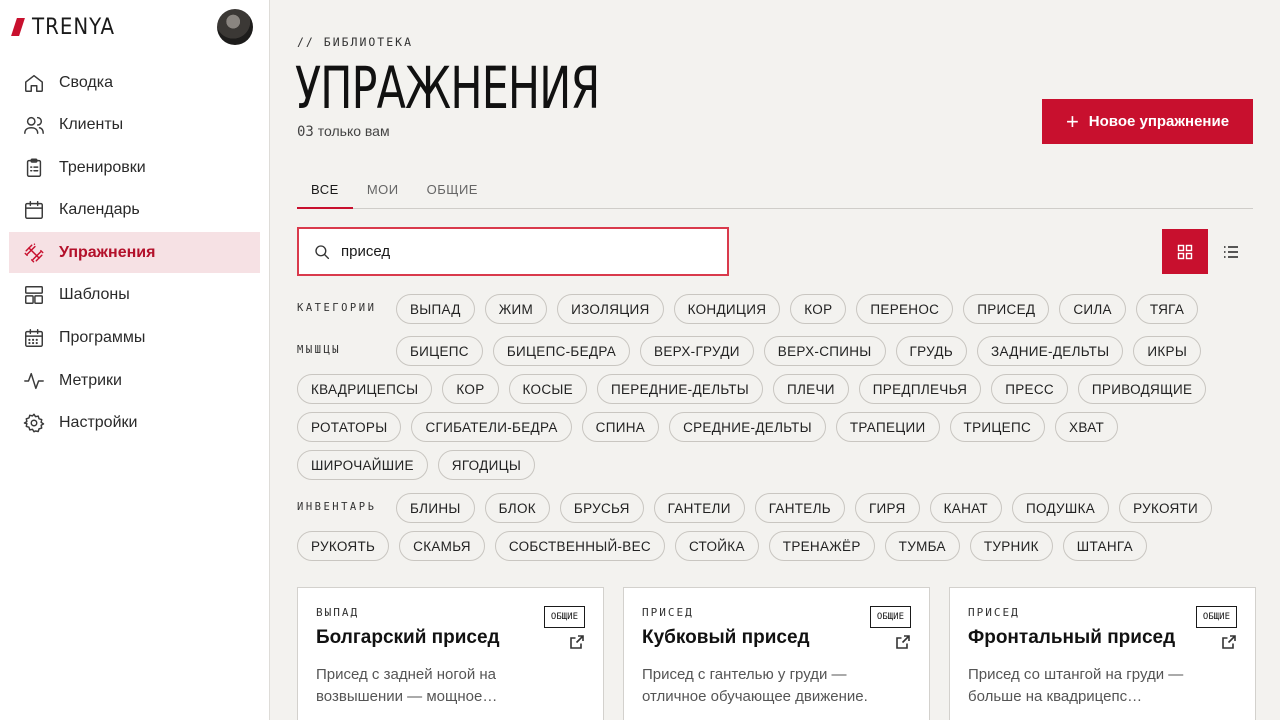 The image size is (1280, 720). I want to click on filter-chip: СГИБАТЕЛИ-БЕДРА, so click(491, 427).